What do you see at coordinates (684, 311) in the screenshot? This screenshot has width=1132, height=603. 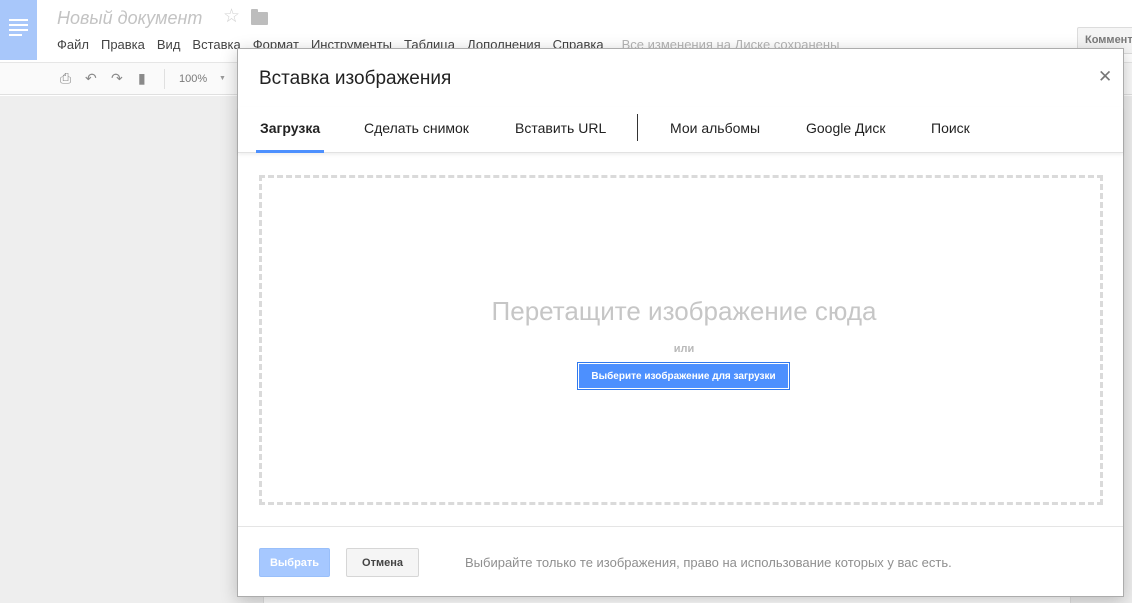 I see `dropzone-title: Перетащите изображение сюда` at bounding box center [684, 311].